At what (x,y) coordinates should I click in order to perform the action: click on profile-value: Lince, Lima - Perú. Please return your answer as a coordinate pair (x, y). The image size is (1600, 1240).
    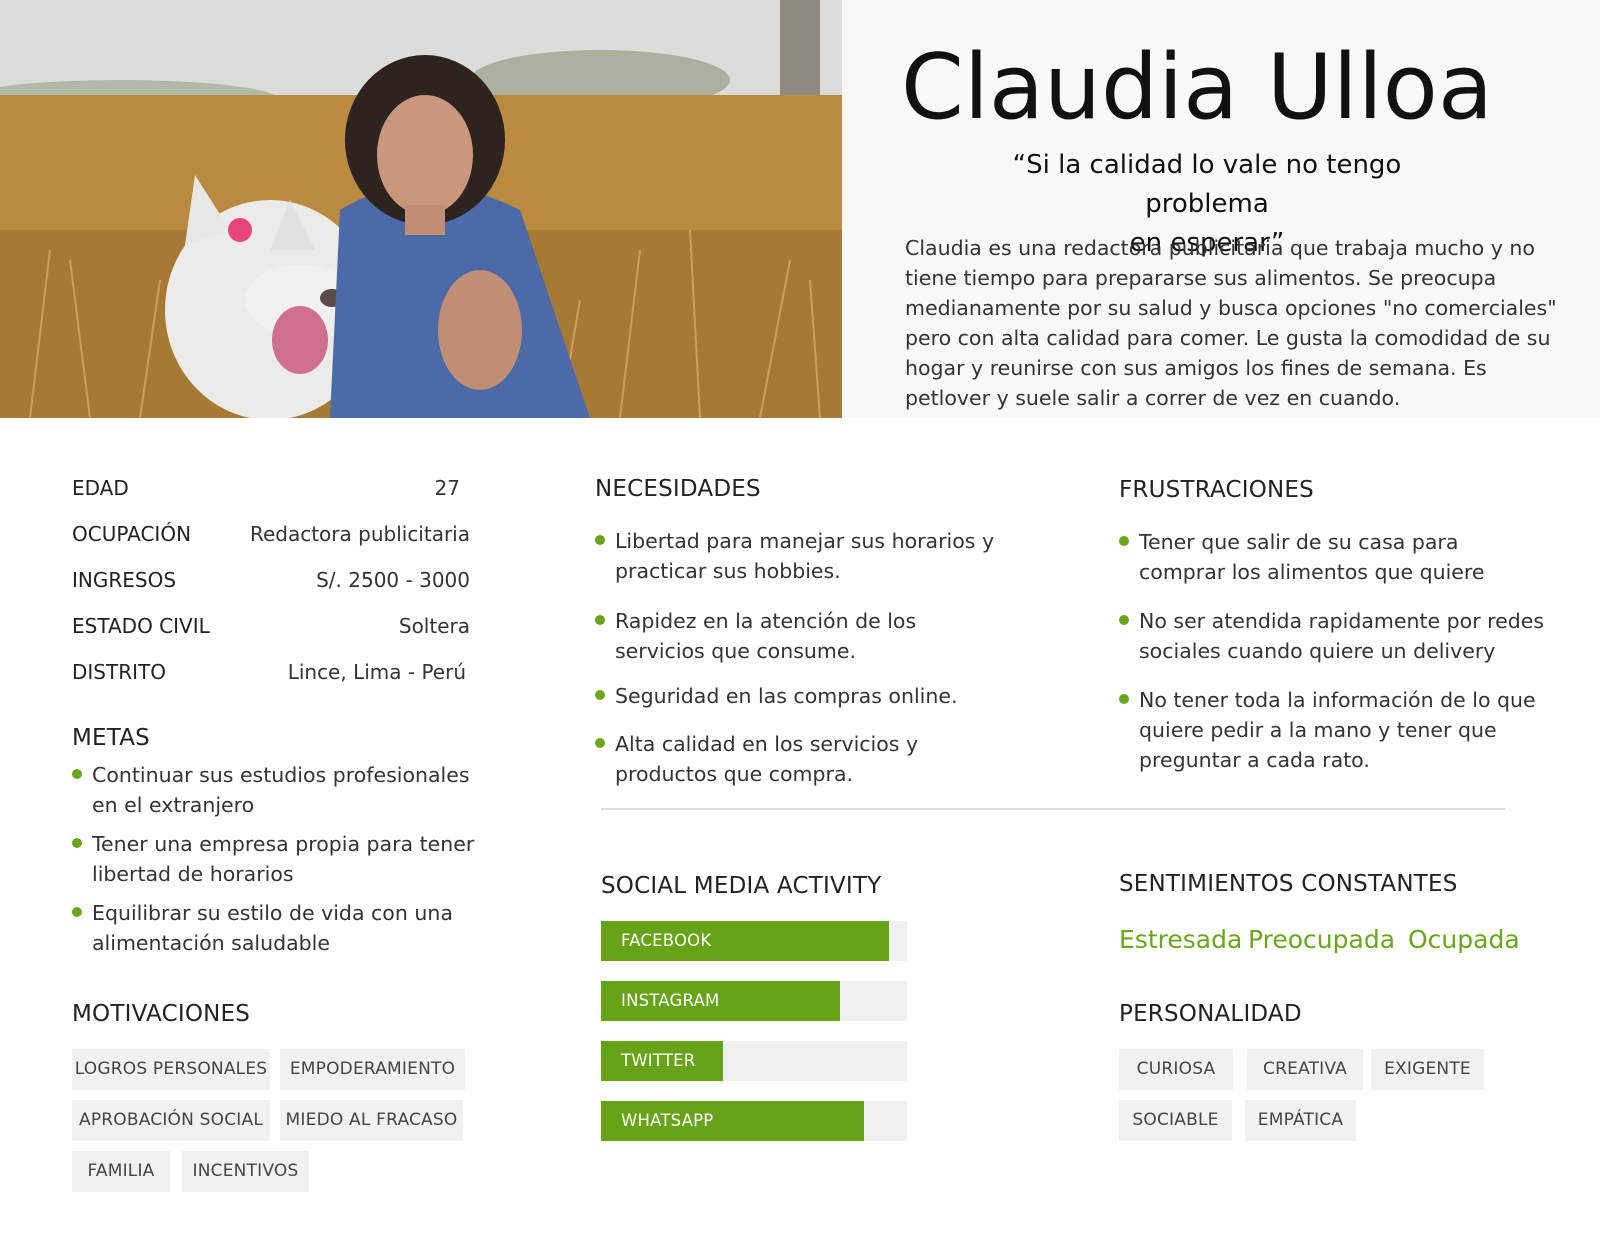
    Looking at the image, I should click on (376, 672).